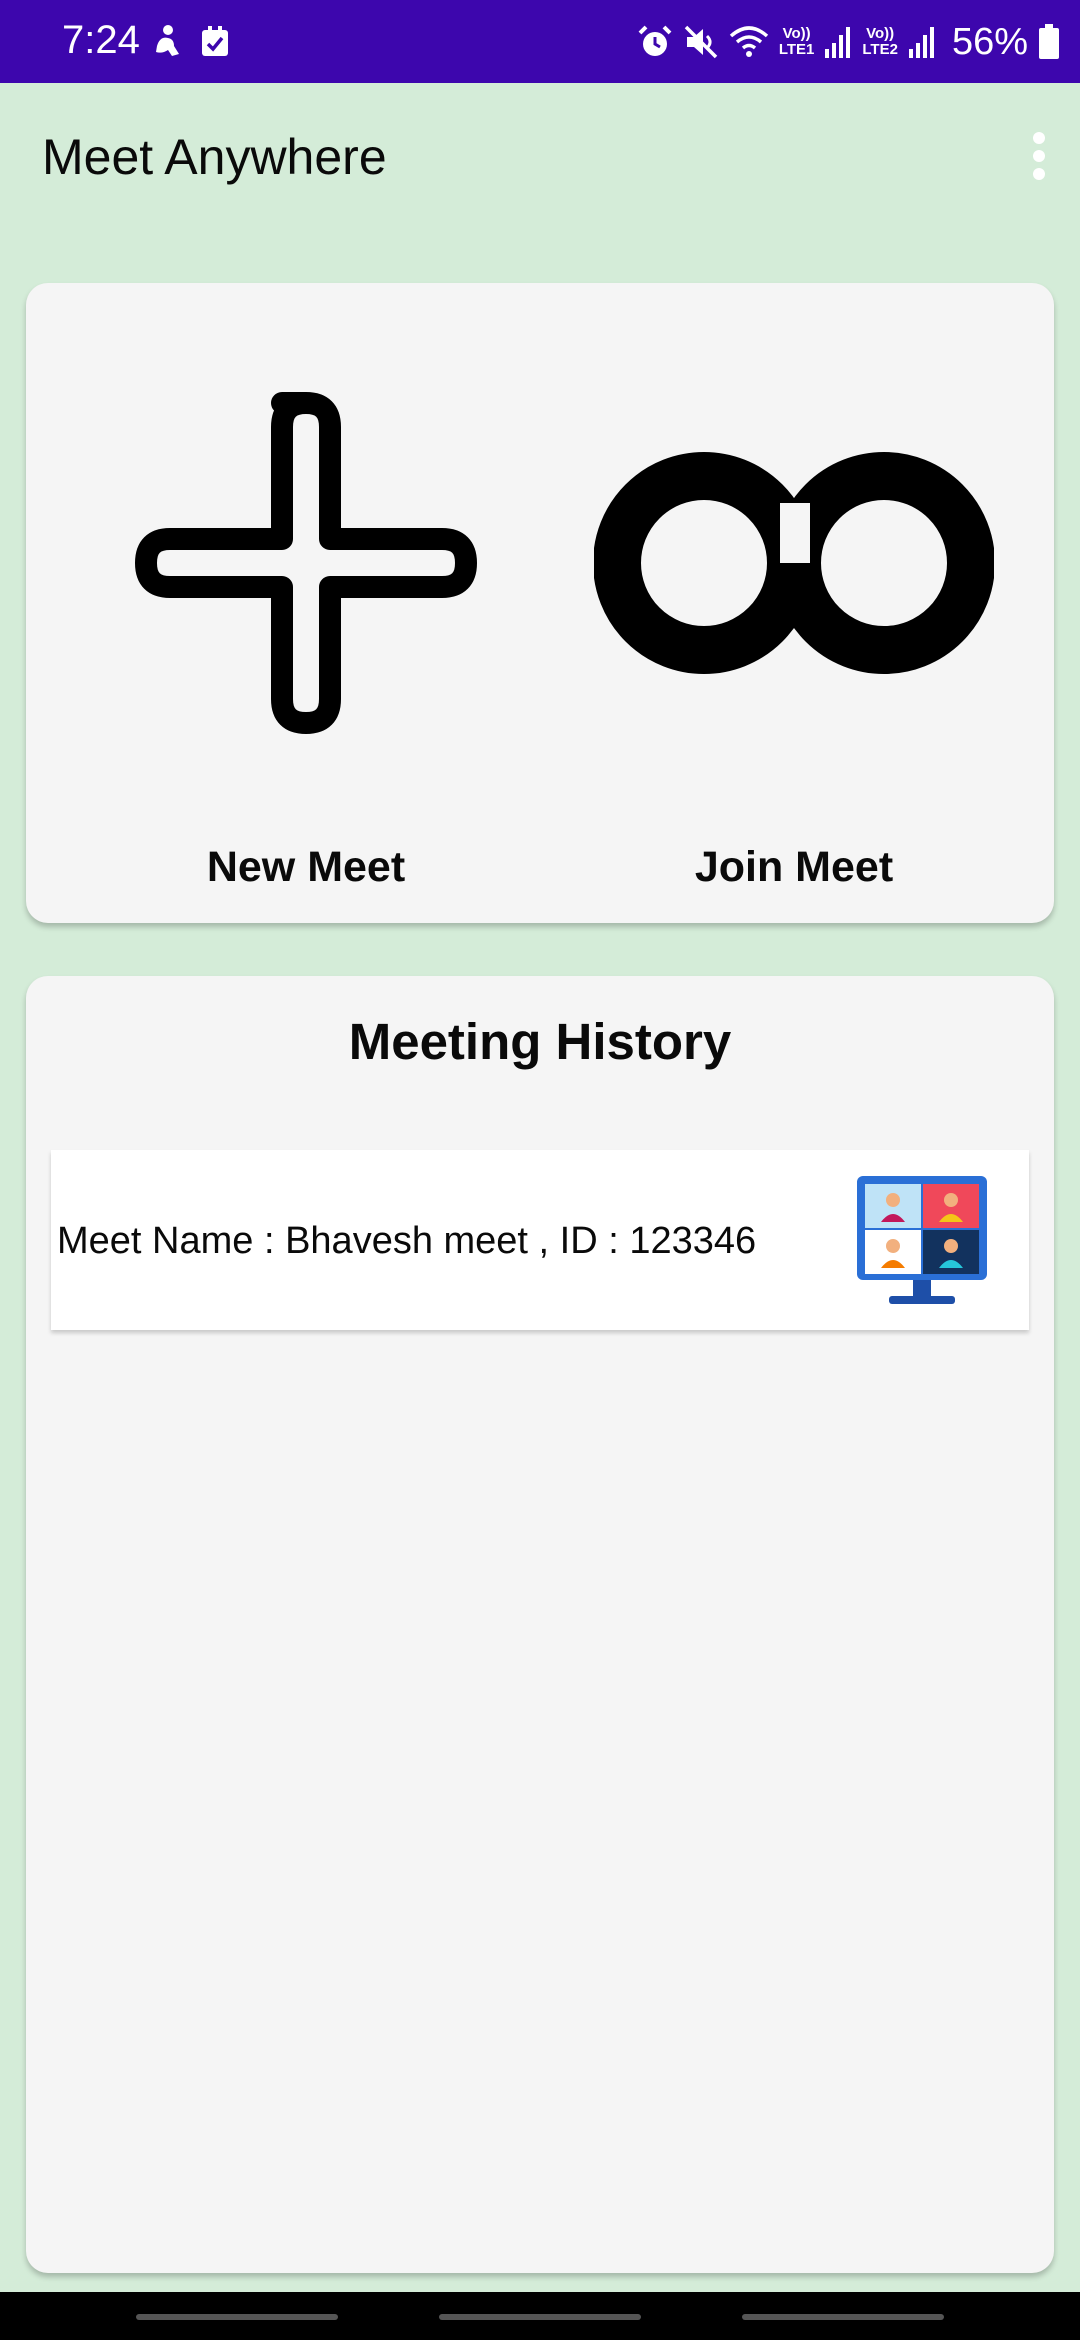 The height and width of the screenshot is (2340, 1080). What do you see at coordinates (540, 41) in the screenshot?
I see `status-bar: 7:24 Vo)) LTE1 Vo)) LTE2 56%` at bounding box center [540, 41].